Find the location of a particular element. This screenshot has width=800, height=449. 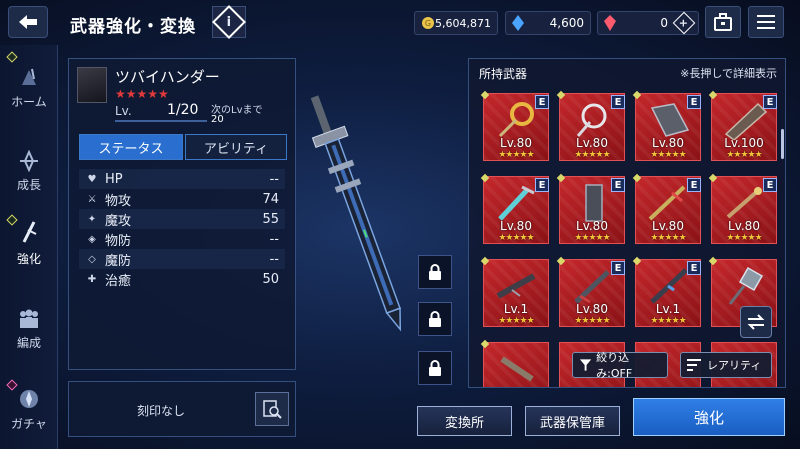

ruby-value: 0 is located at coordinates (664, 23).